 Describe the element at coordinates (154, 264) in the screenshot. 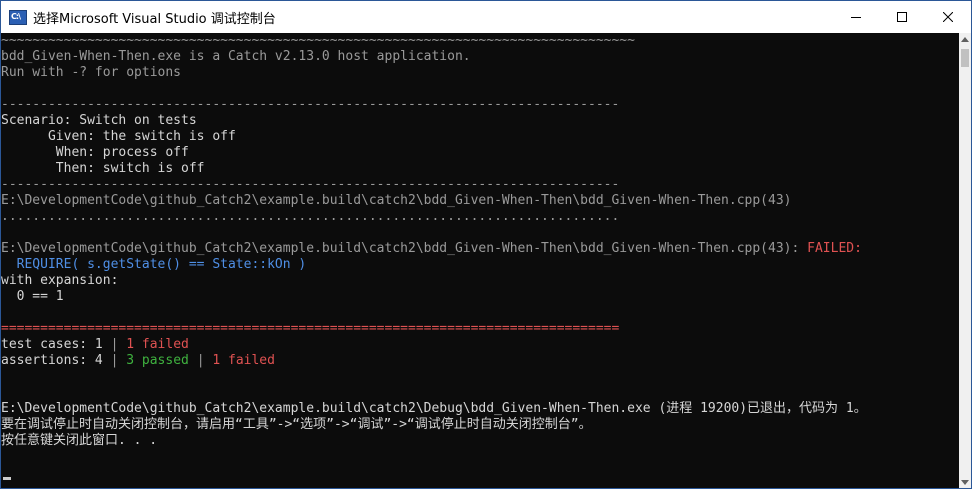

I see `console-text: REQUIRE( s.getState() == State::kOn )` at that location.